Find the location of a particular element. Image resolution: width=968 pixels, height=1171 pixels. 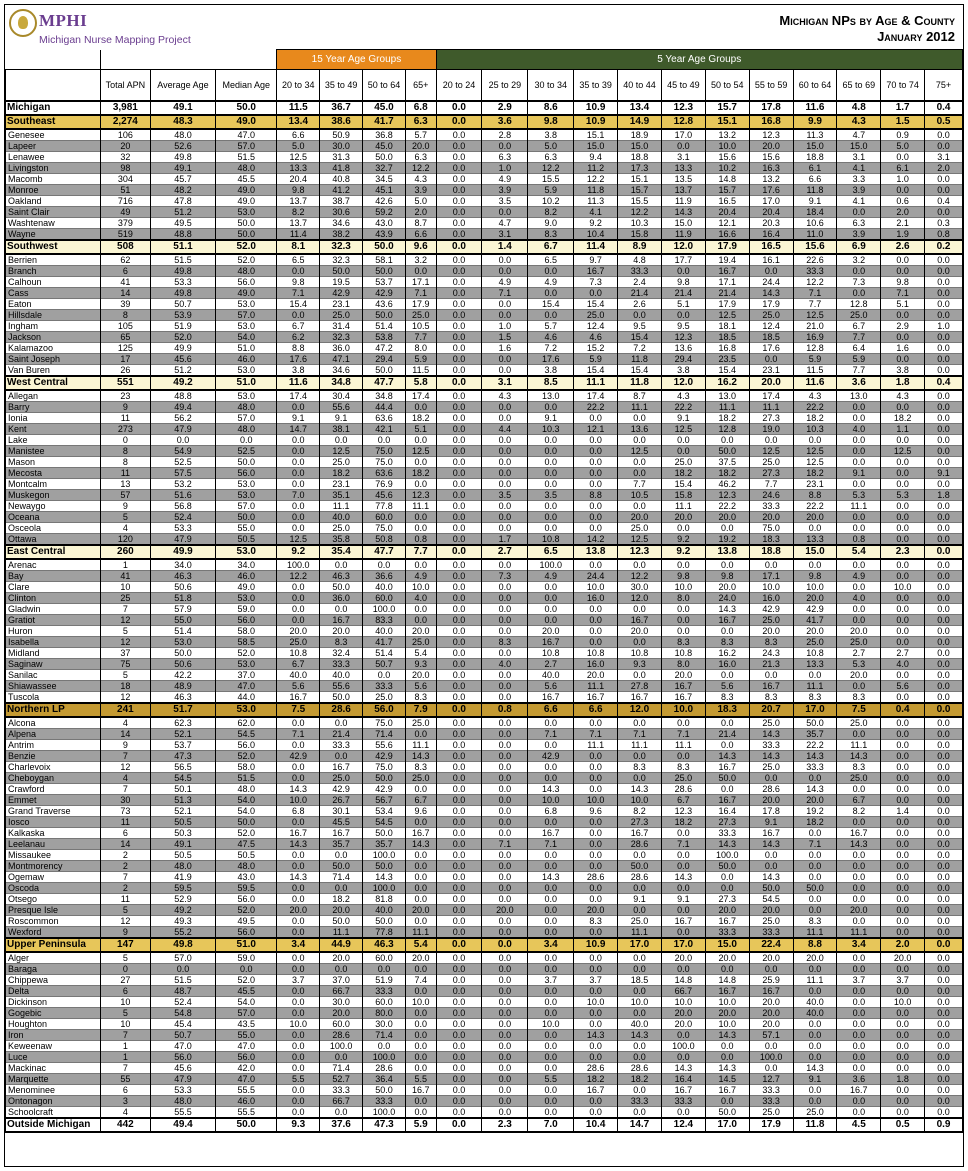

value-cell: 9.1 is located at coordinates (639, 899).